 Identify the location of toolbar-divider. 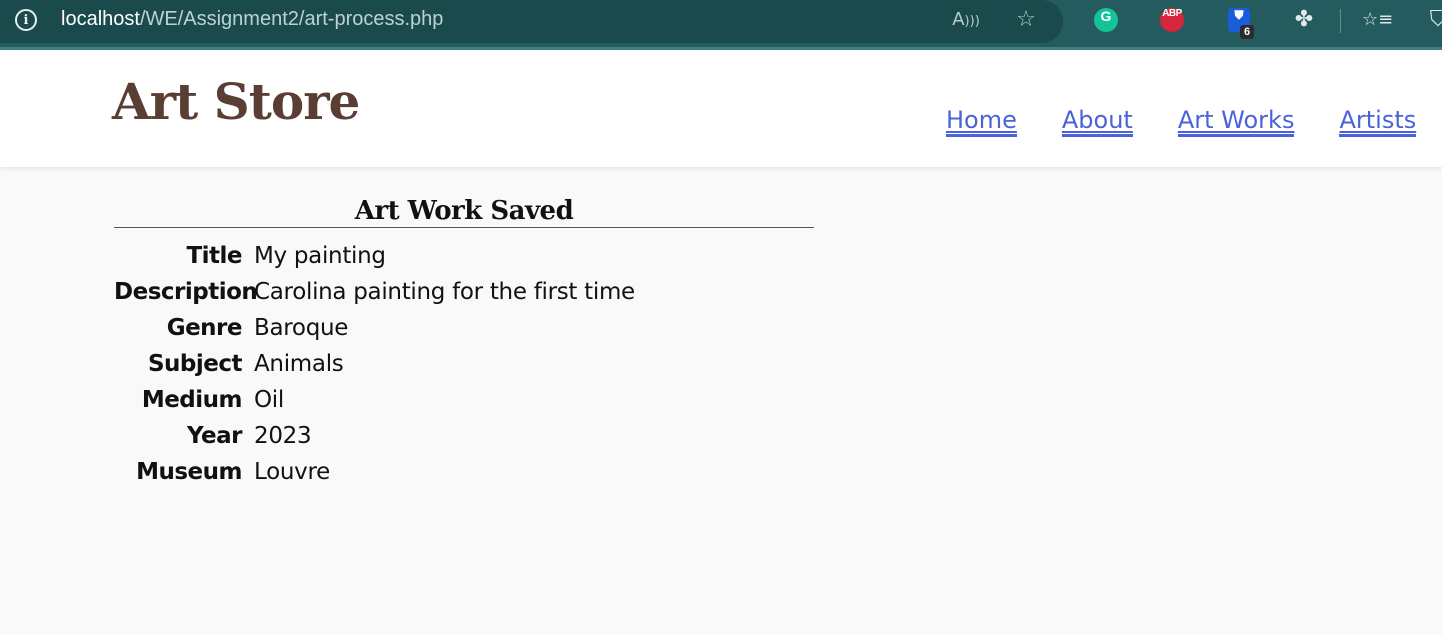
(1340, 21).